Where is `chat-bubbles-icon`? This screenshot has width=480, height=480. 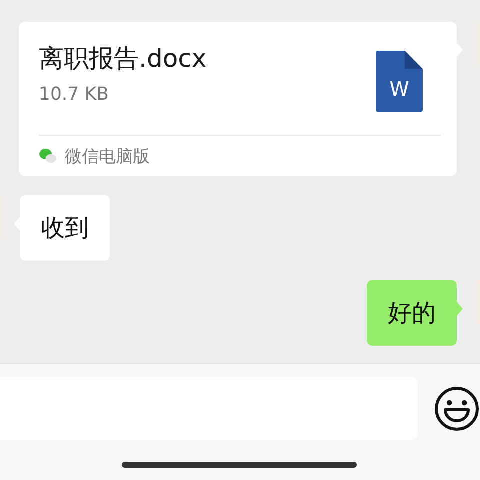 chat-bubbles-icon is located at coordinates (48, 156).